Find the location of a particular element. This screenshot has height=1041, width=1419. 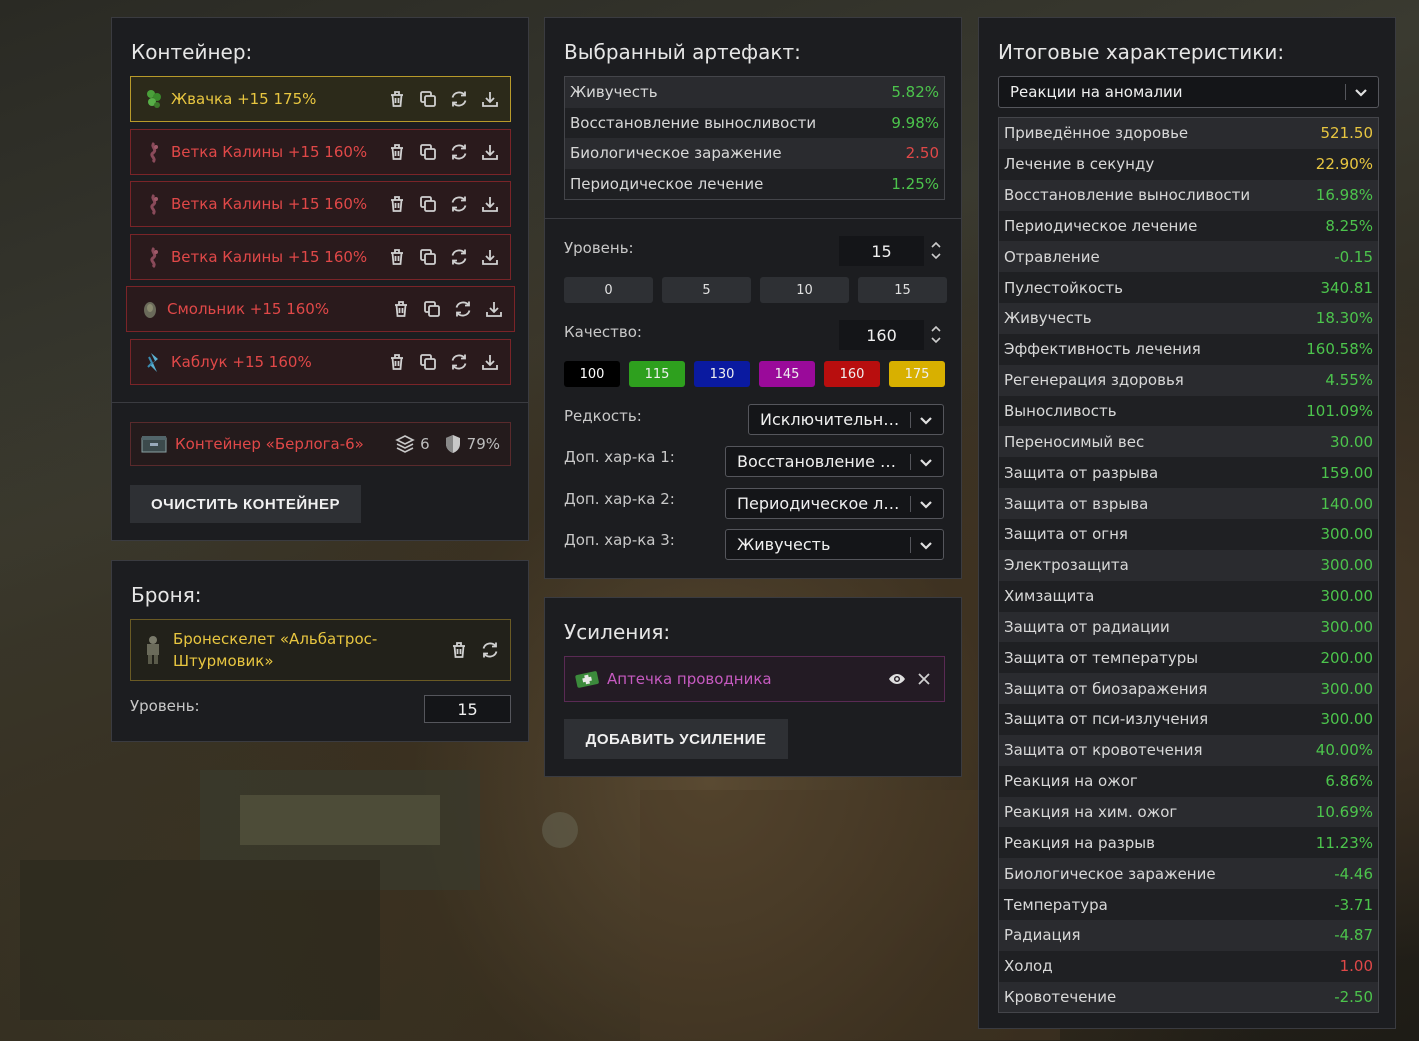

stat-name: Переносимый вес is located at coordinates (1074, 441).